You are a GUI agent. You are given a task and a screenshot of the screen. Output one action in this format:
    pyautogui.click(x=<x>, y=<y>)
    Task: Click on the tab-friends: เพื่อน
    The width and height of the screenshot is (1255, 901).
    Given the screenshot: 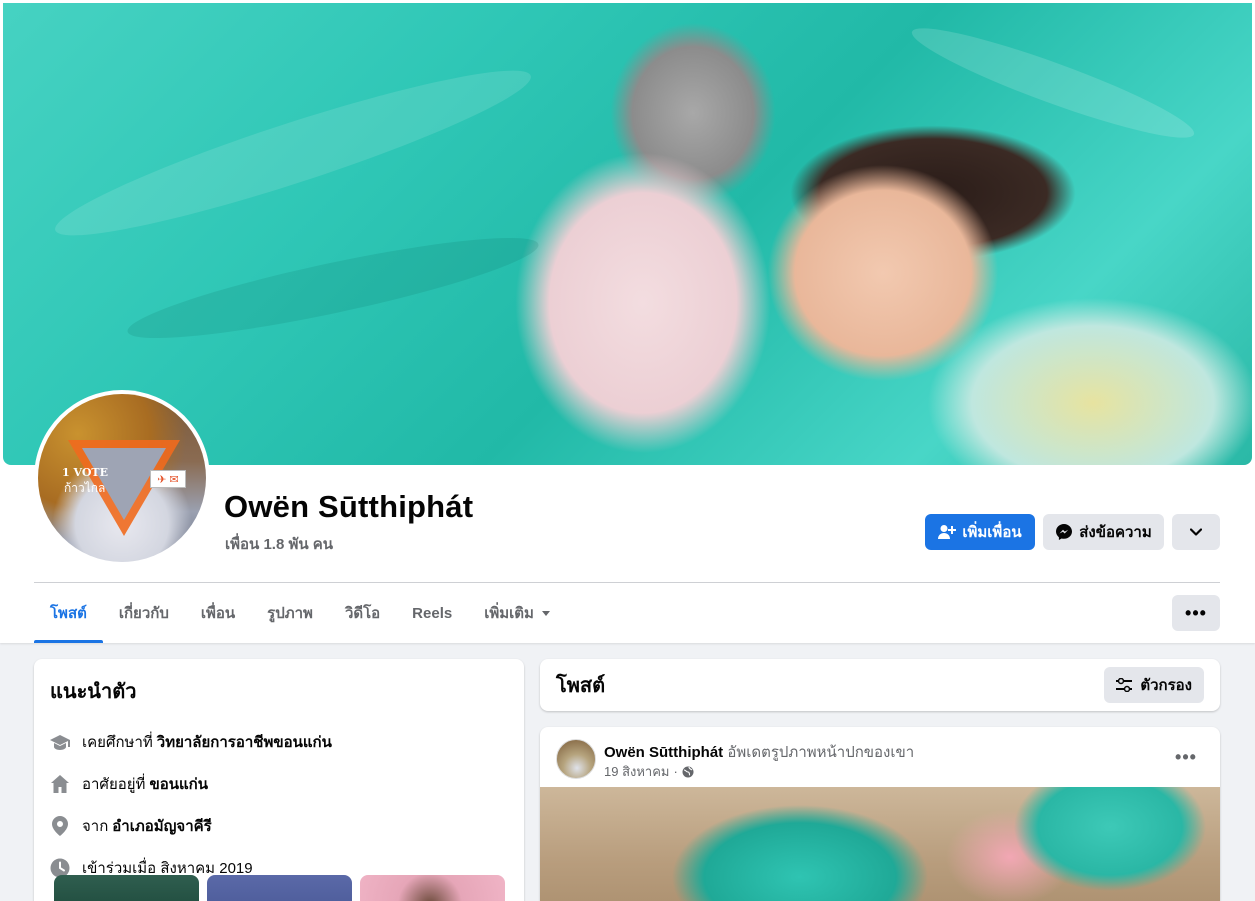 What is the action you would take?
    pyautogui.click(x=218, y=613)
    